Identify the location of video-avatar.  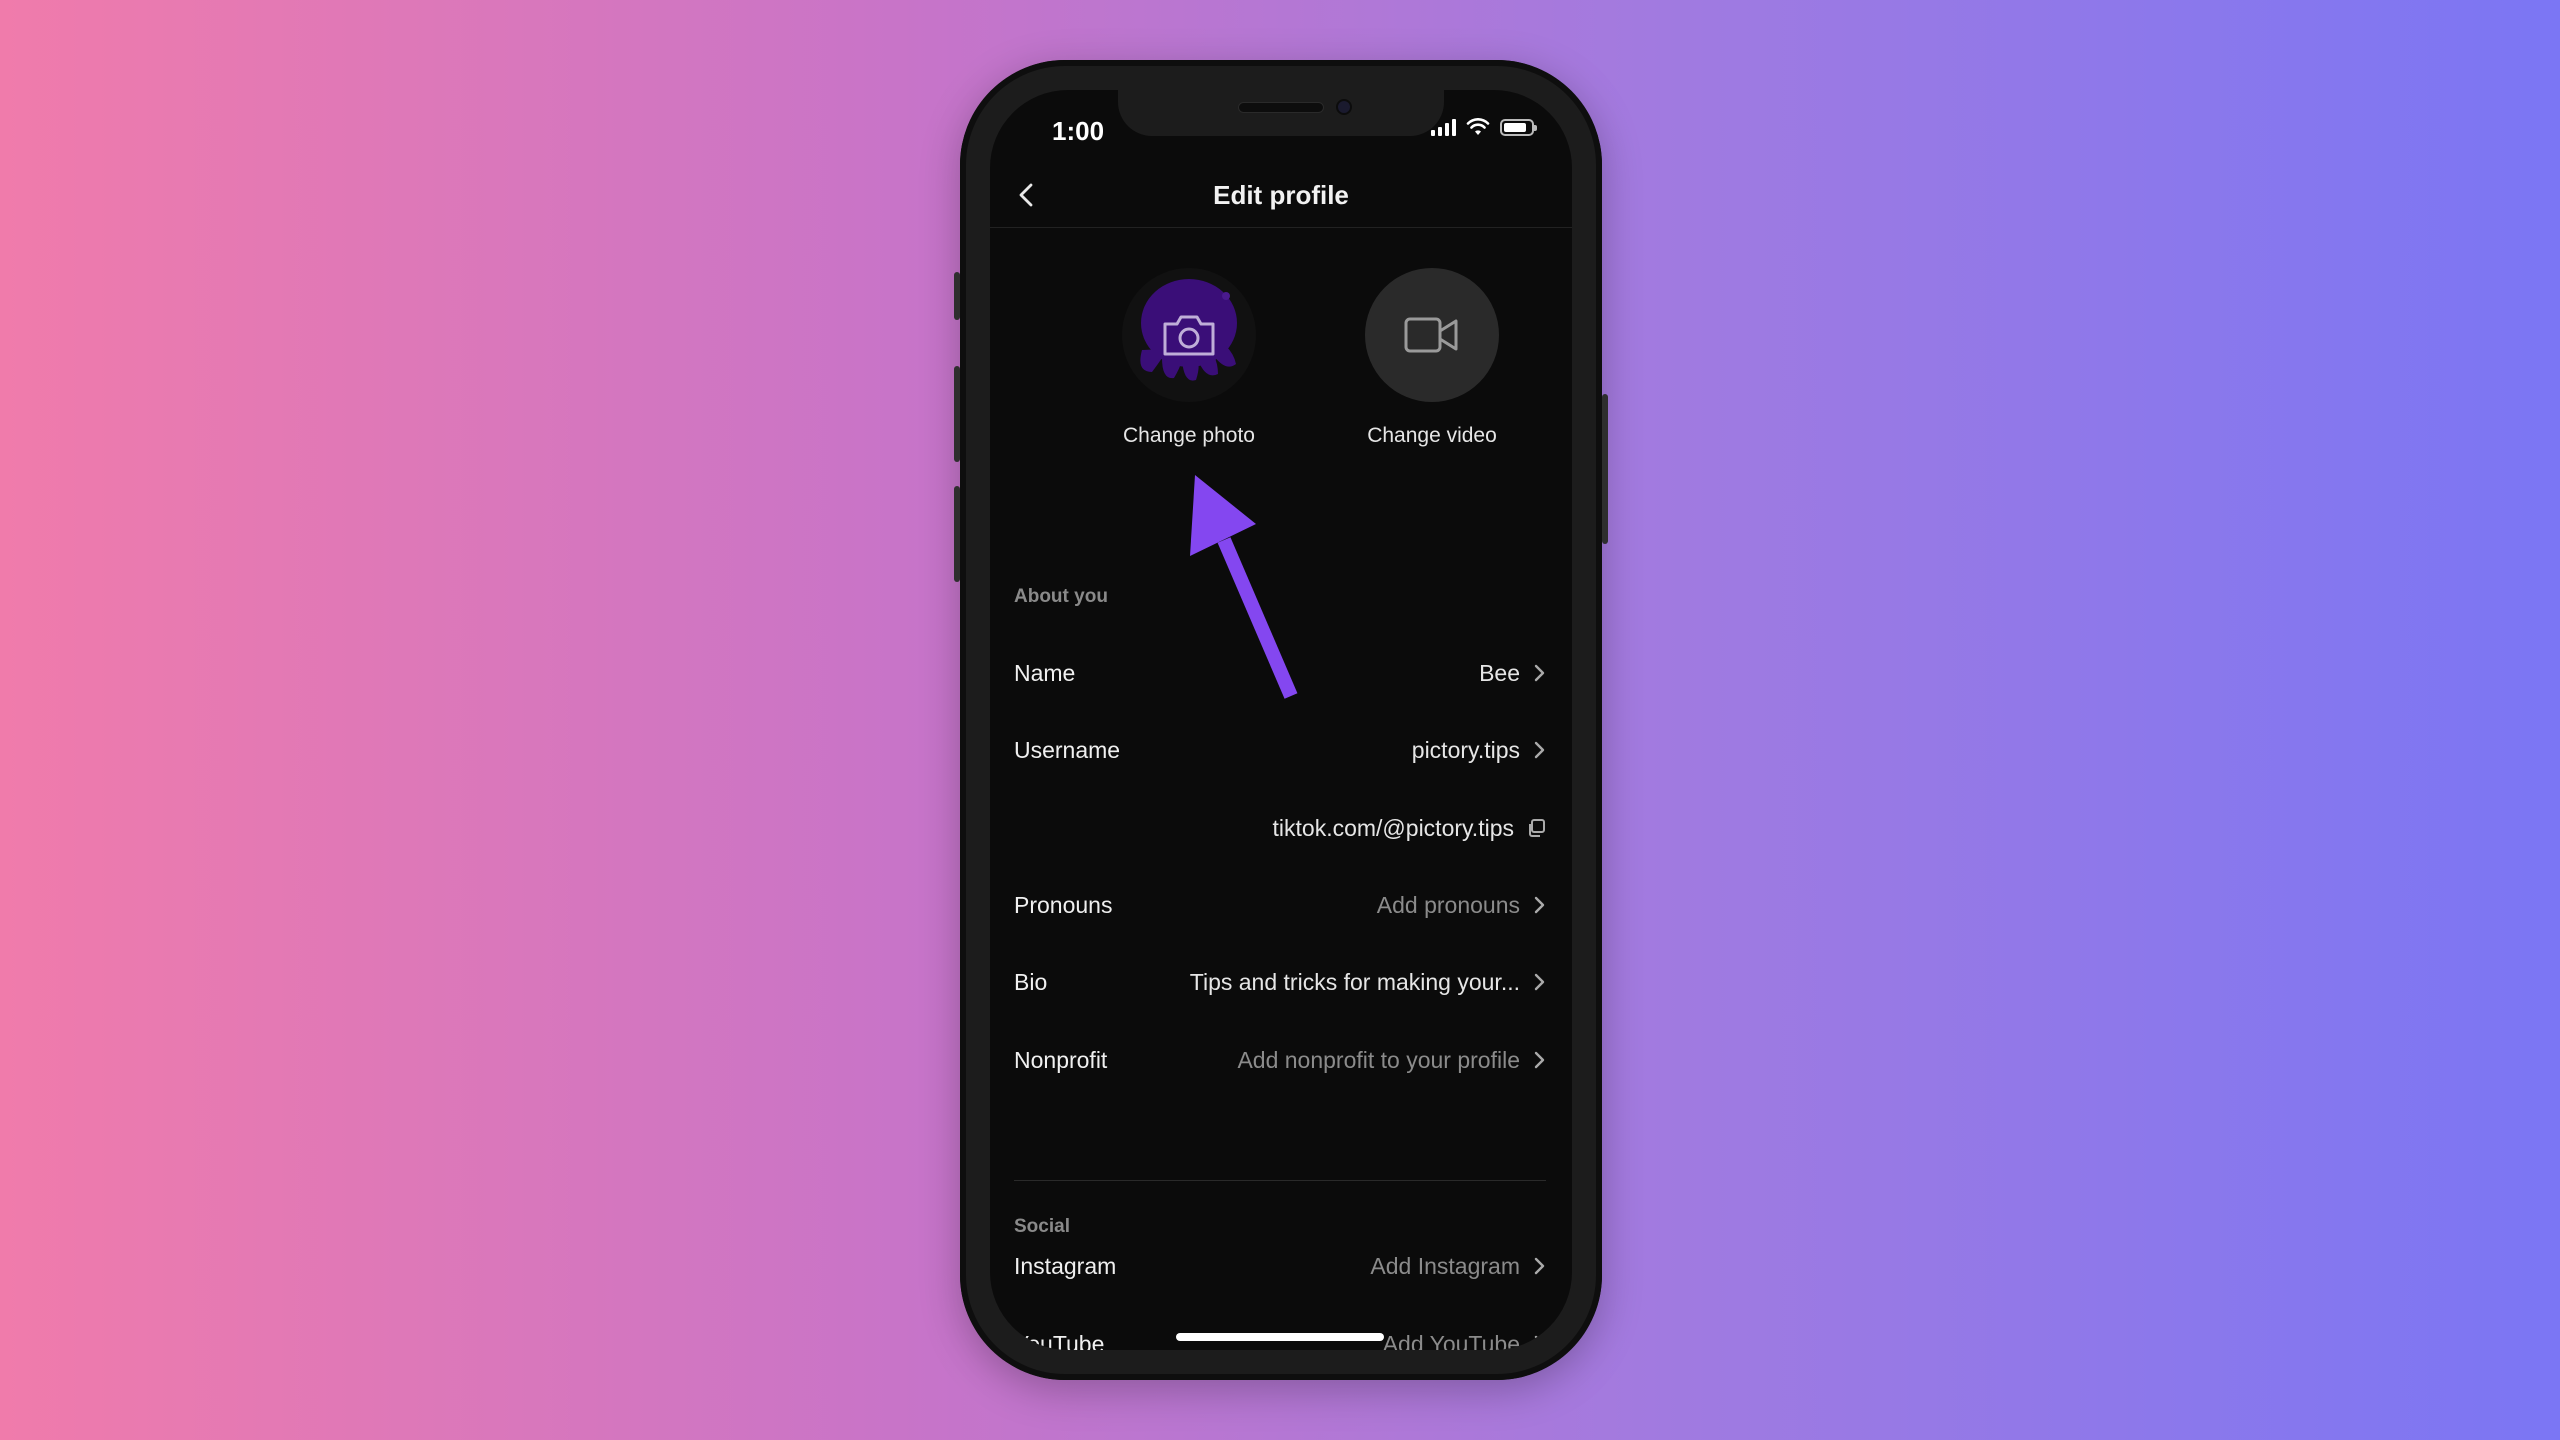
(1432, 335).